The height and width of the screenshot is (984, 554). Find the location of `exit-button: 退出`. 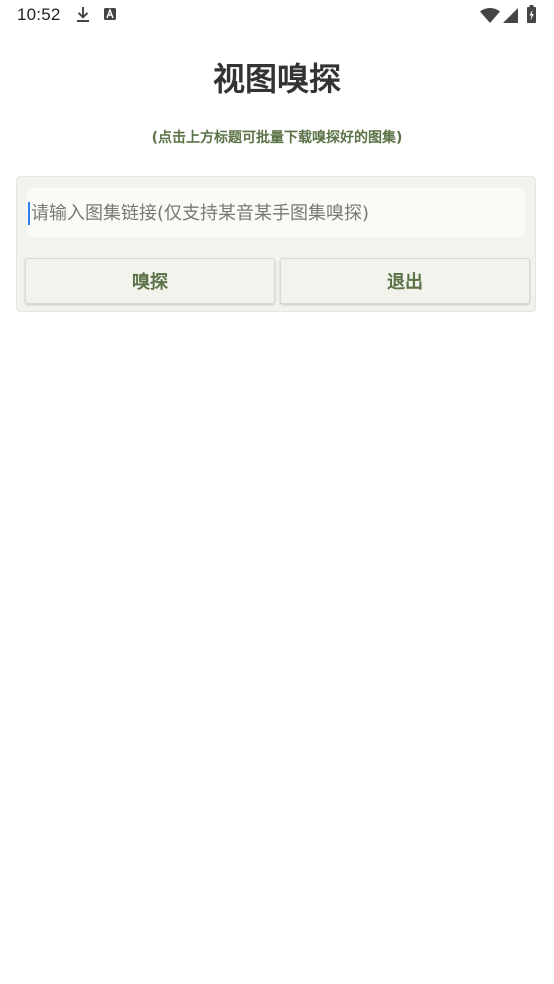

exit-button: 退出 is located at coordinates (405, 281).